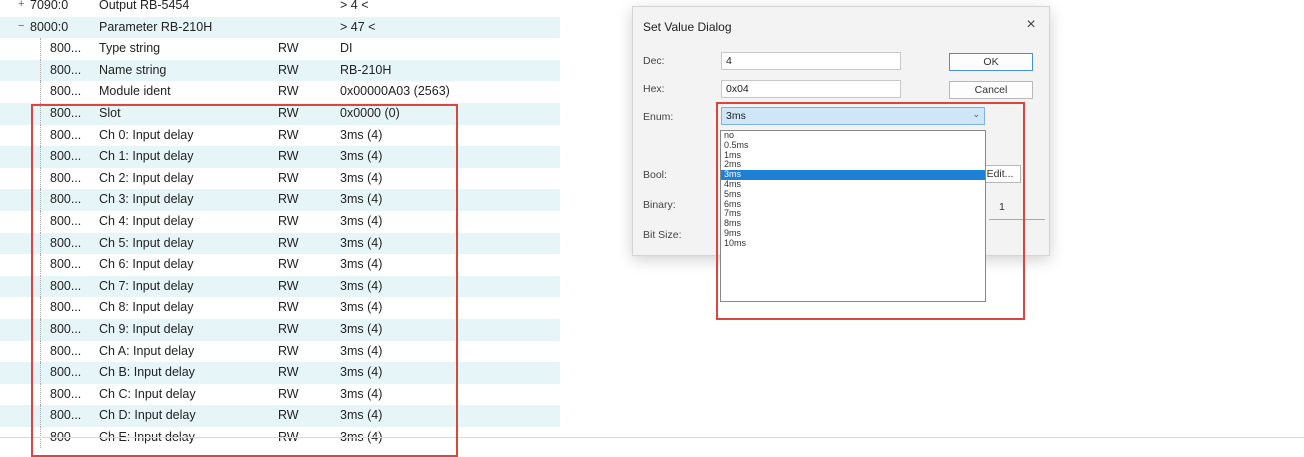  Describe the element at coordinates (280, 8) in the screenshot. I see `table-row: +7090:0 Output RB-5454 > 4 <` at that location.